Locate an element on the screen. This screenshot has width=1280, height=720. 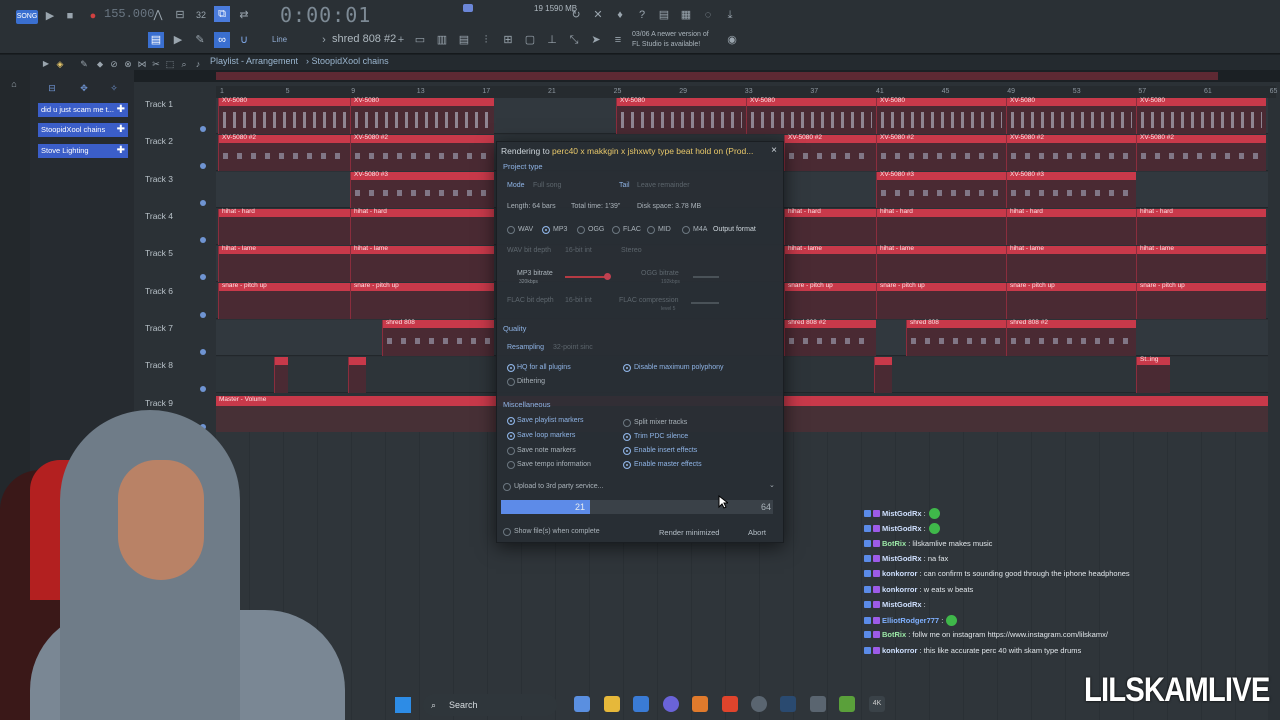
help-icon: ? is located at coordinates (642, 15).